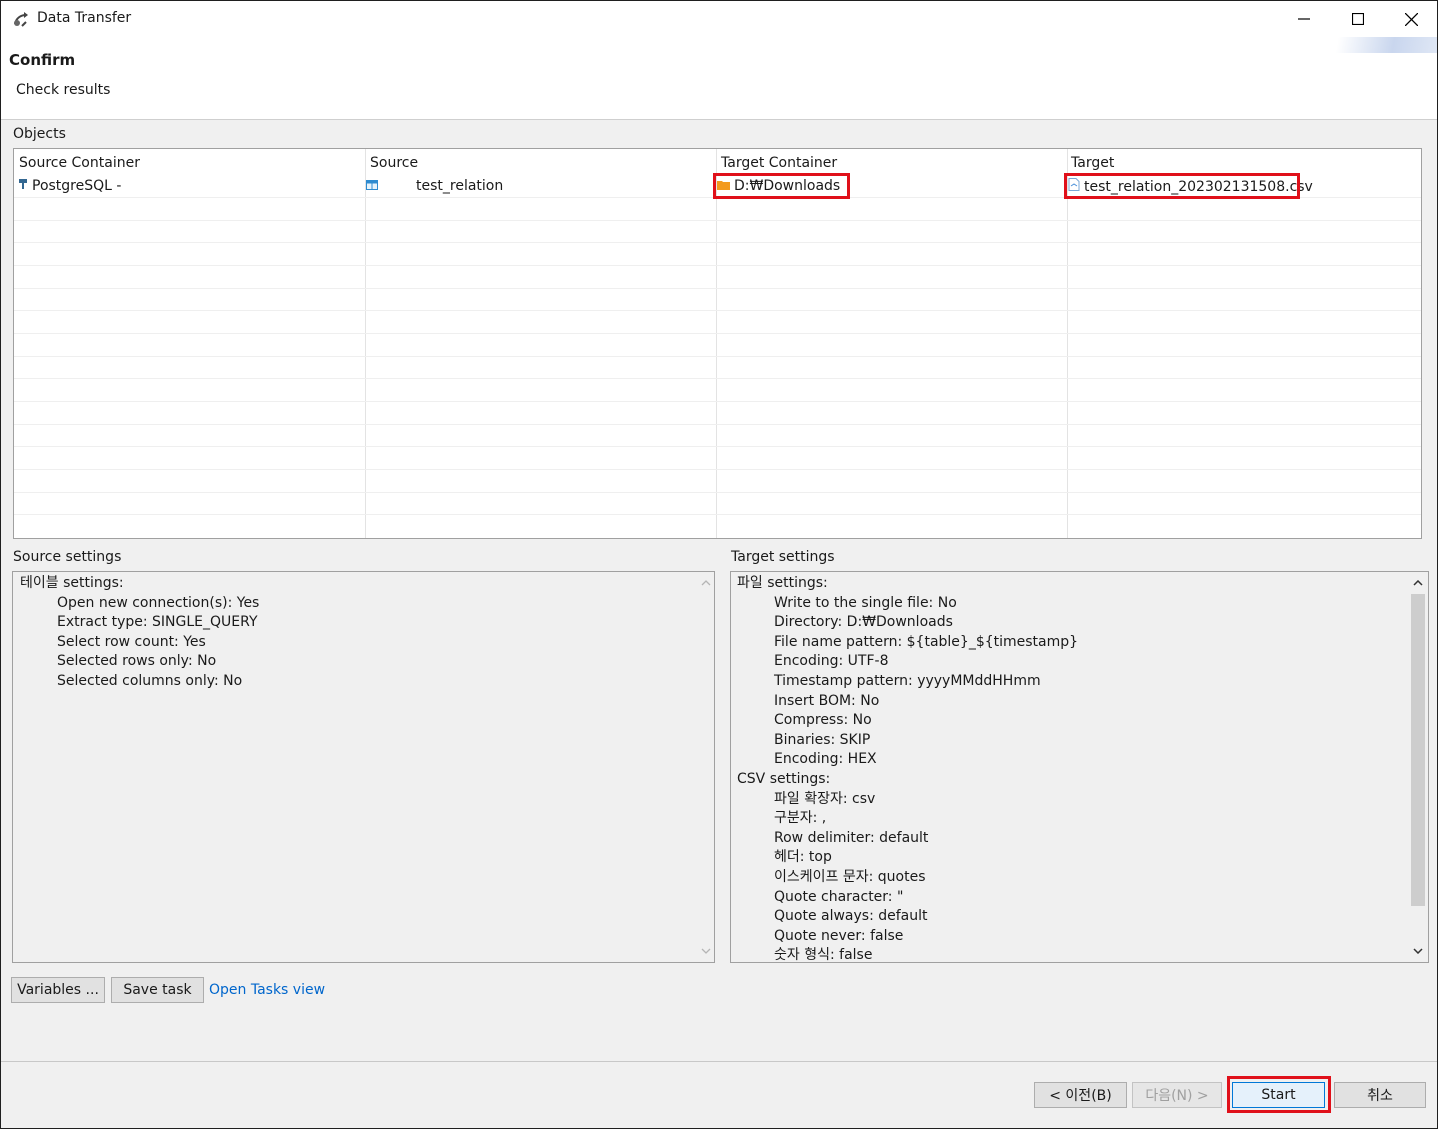 The width and height of the screenshot is (1438, 1129). Describe the element at coordinates (865, 602) in the screenshot. I see `settings-line: Write to the single file: No` at that location.